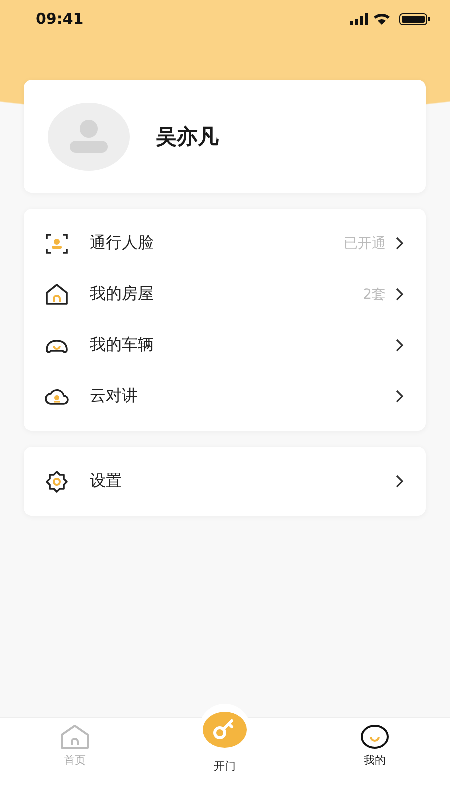 The image size is (450, 800). What do you see at coordinates (75, 760) in the screenshot?
I see `tab-label: 首页` at bounding box center [75, 760].